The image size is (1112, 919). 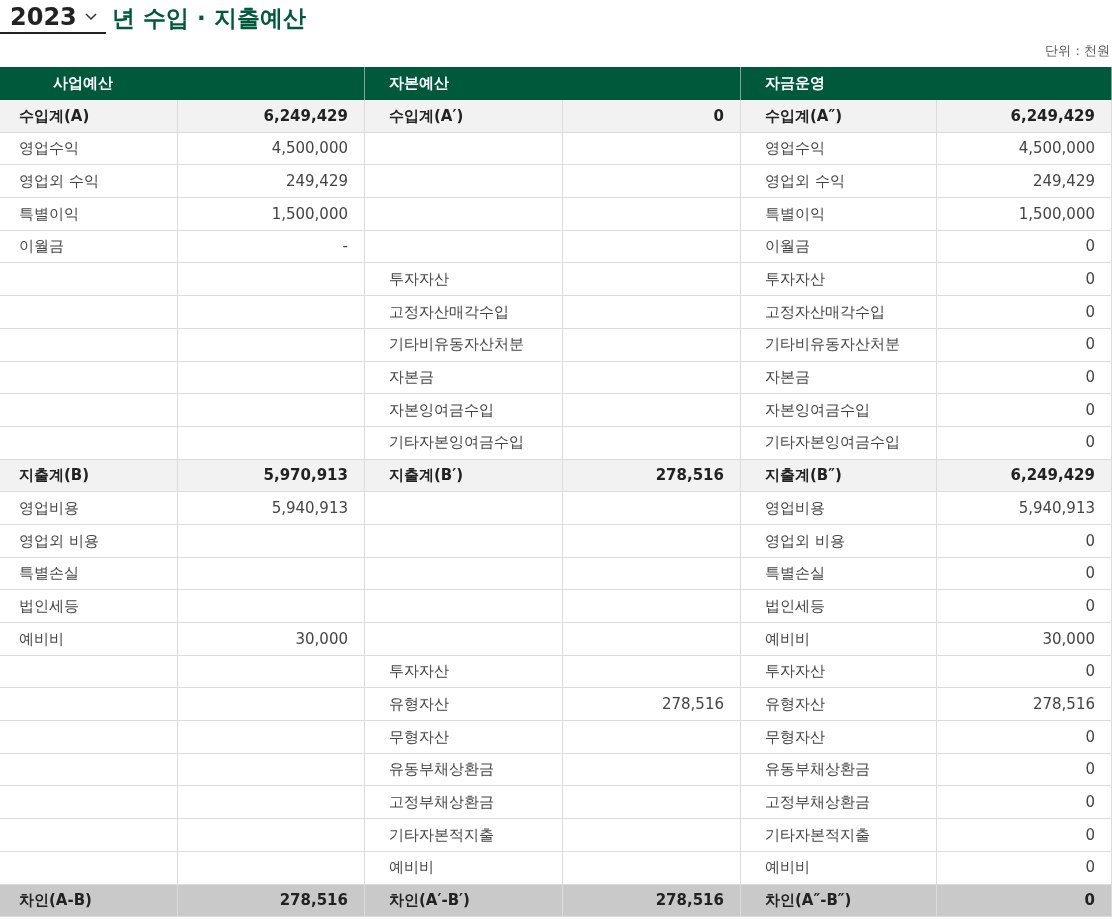 What do you see at coordinates (839, 476) in the screenshot?
I see `row-label: 지출계(B″)` at bounding box center [839, 476].